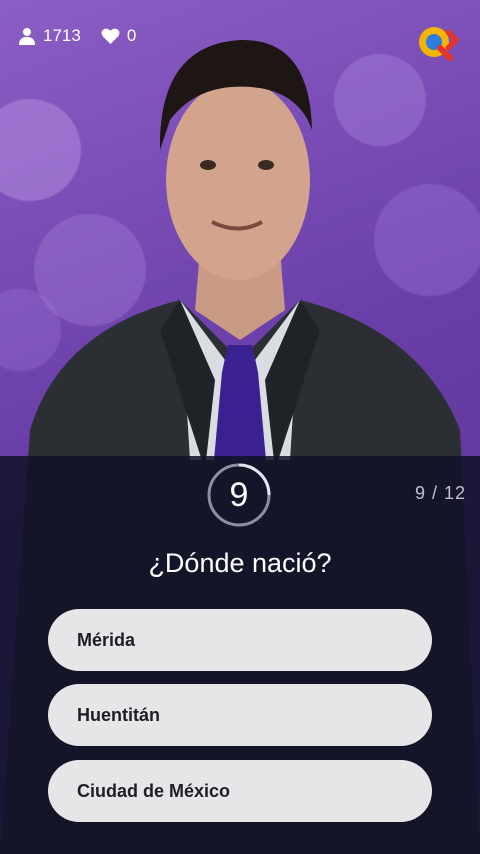 The height and width of the screenshot is (854, 480). Describe the element at coordinates (440, 493) in the screenshot. I see `question-progress: 9 / 12` at that location.